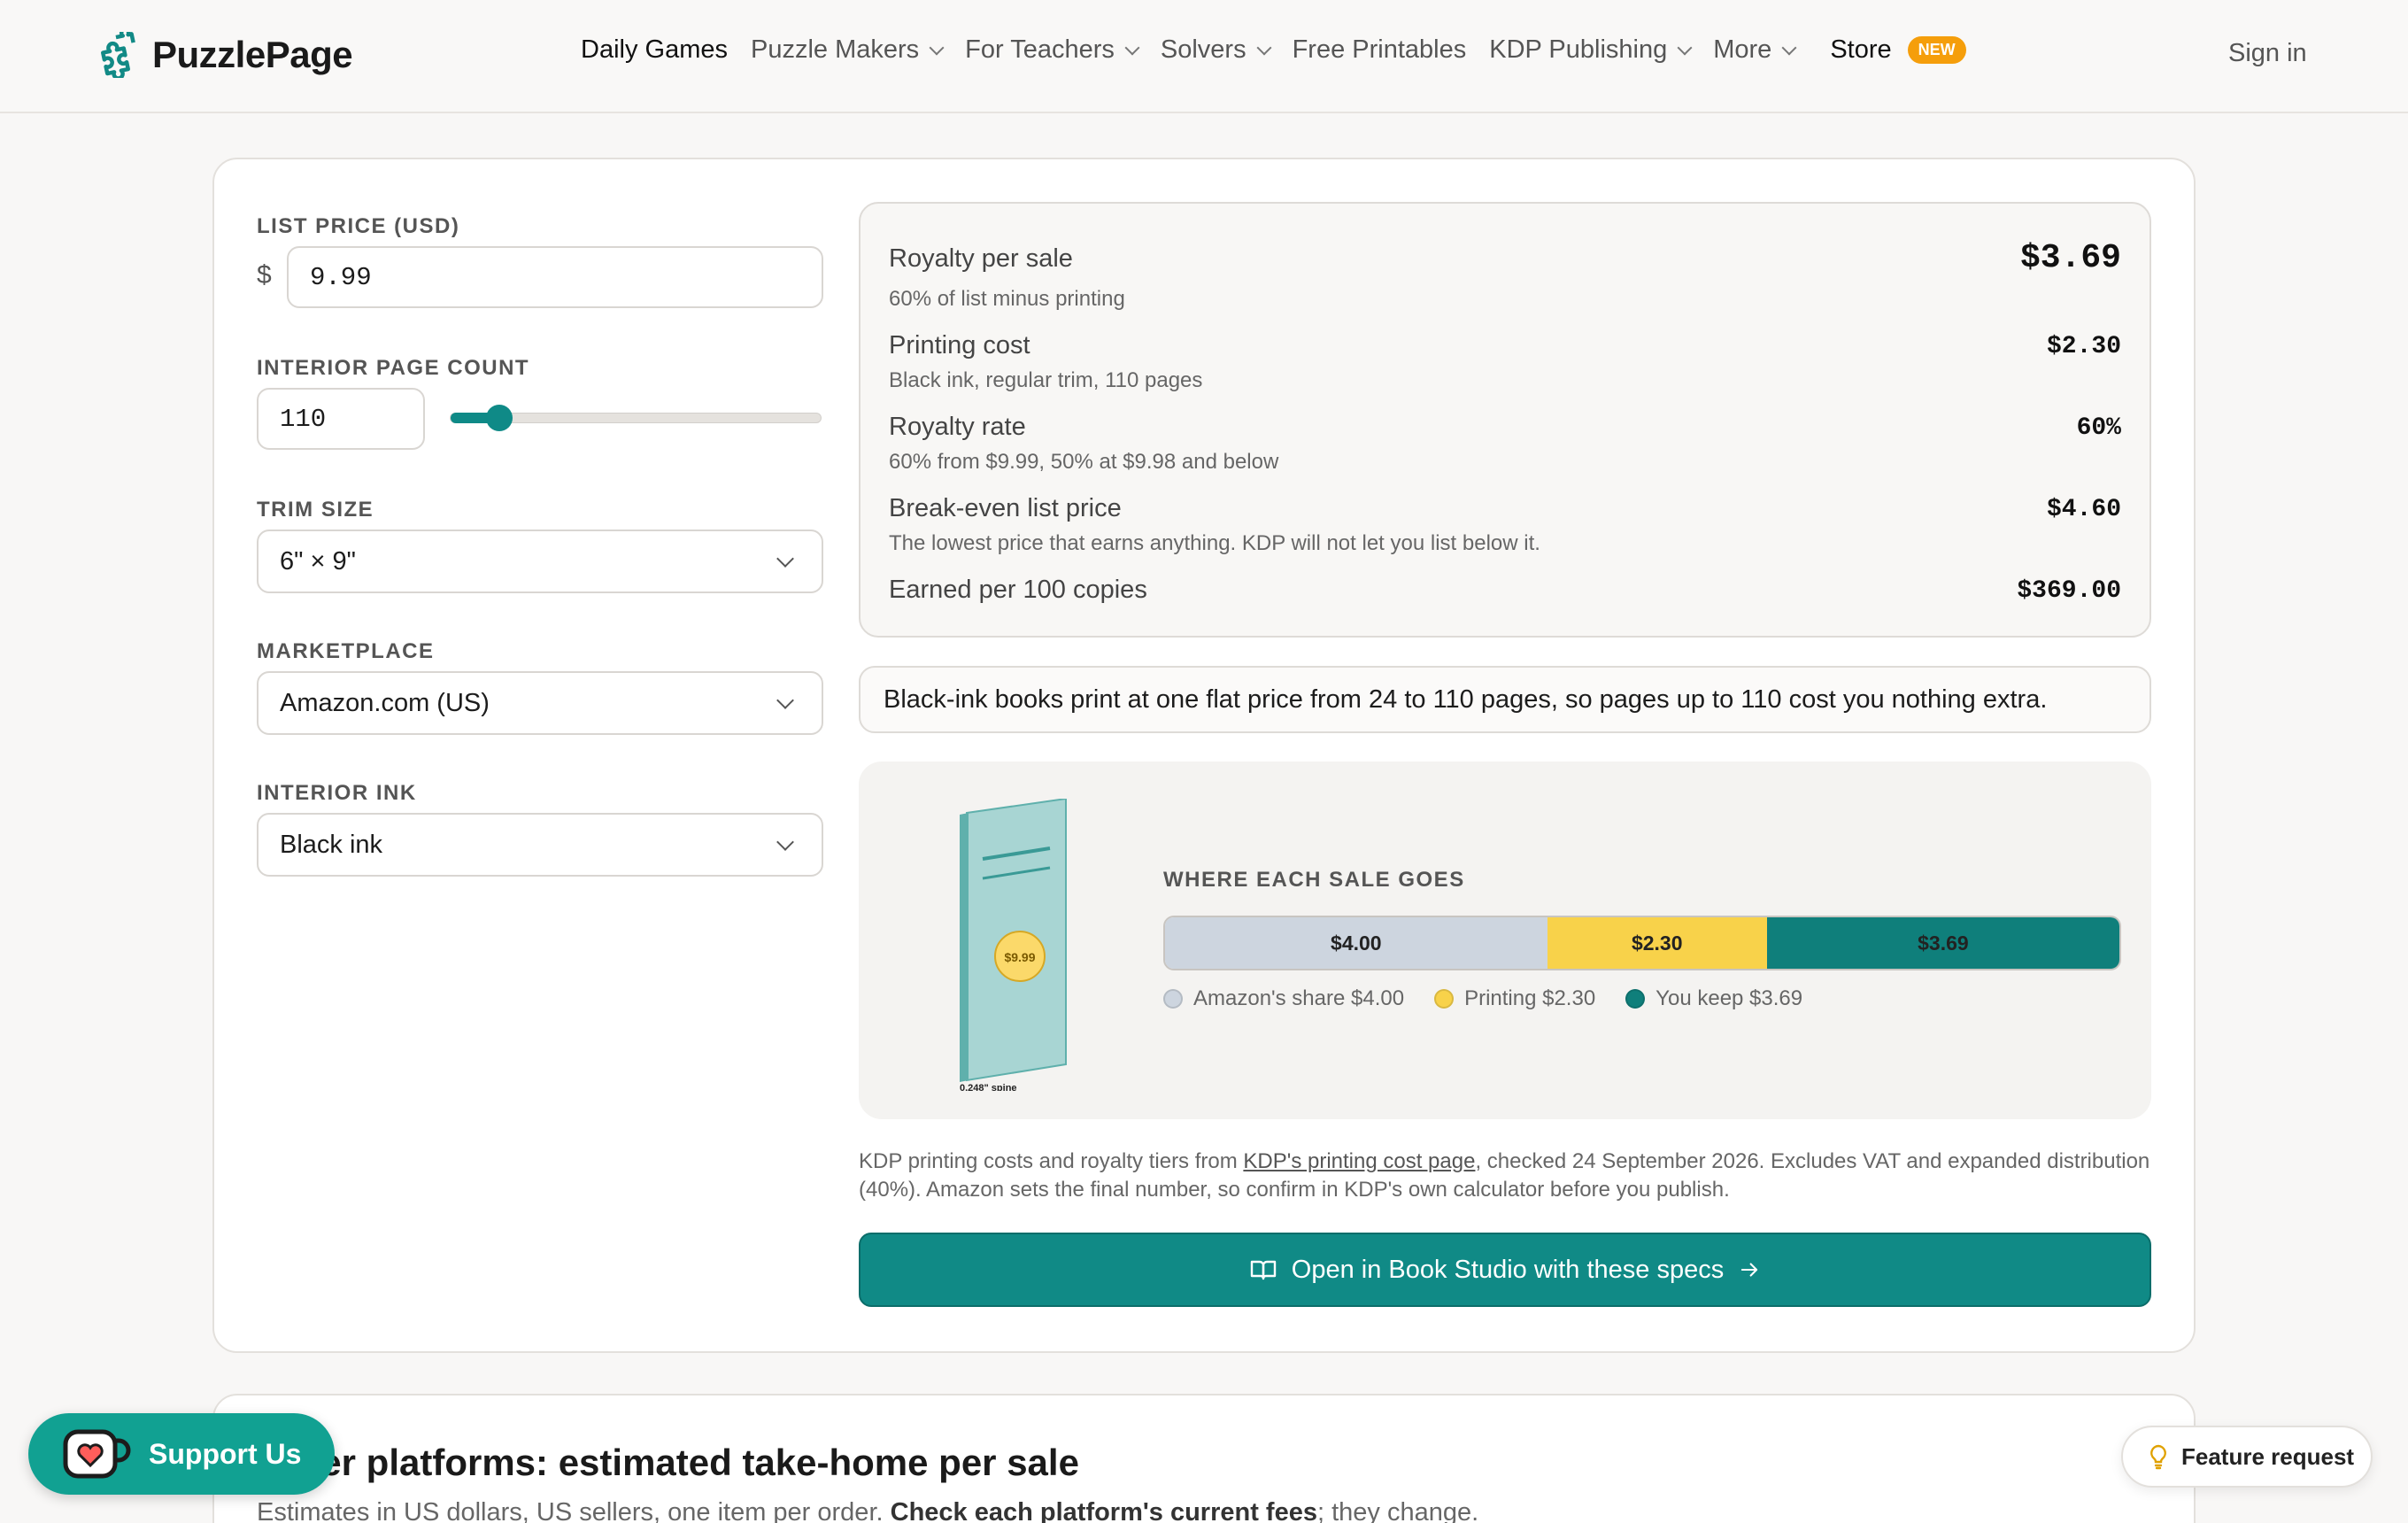 The height and width of the screenshot is (1523, 2408). I want to click on nav-store: Store NEW, so click(1898, 50).